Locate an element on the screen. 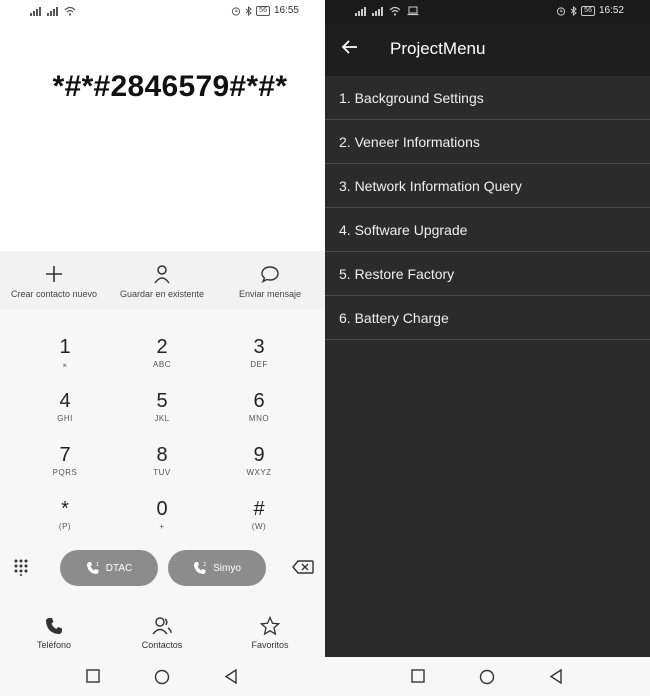  key-letters: GHI is located at coordinates (65, 418).